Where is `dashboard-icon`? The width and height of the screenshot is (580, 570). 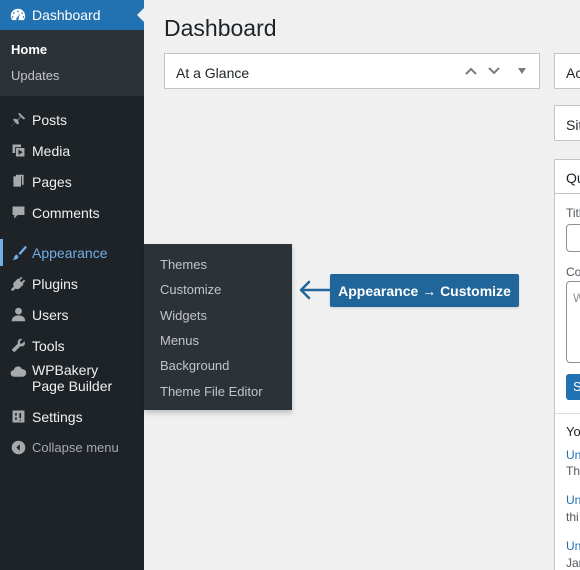 dashboard-icon is located at coordinates (18, 15).